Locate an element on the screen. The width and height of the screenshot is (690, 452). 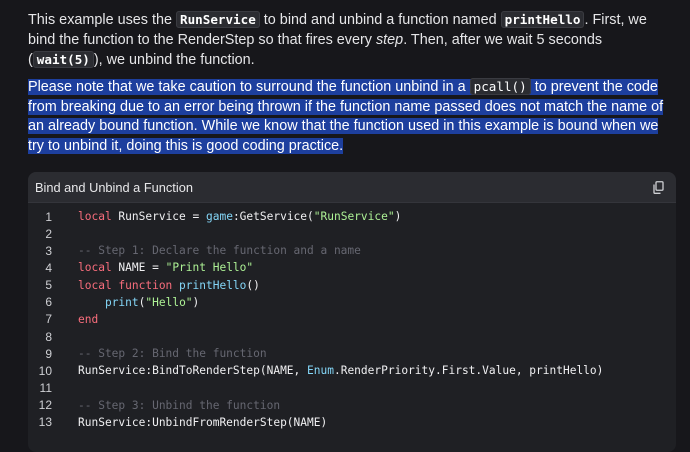
code-text: -- Step 2: Bind the function is located at coordinates (172, 353).